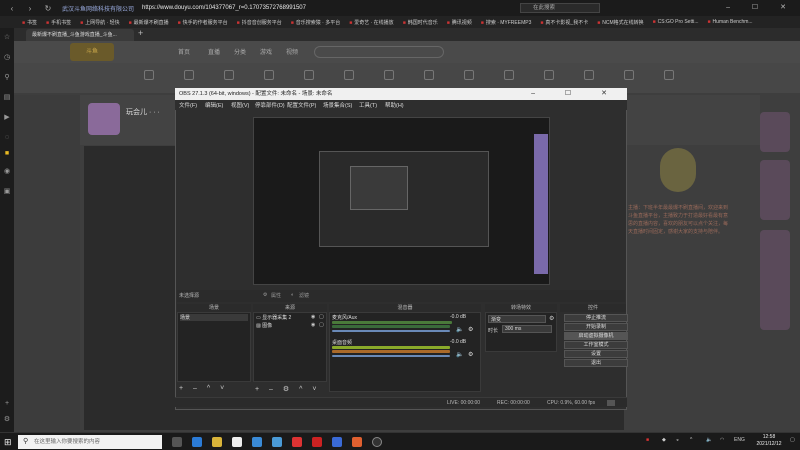 This screenshot has height=450, width=800. What do you see at coordinates (287, 389) in the screenshot?
I see `sources-controls: + – ⚙ ^ ˅` at bounding box center [287, 389].